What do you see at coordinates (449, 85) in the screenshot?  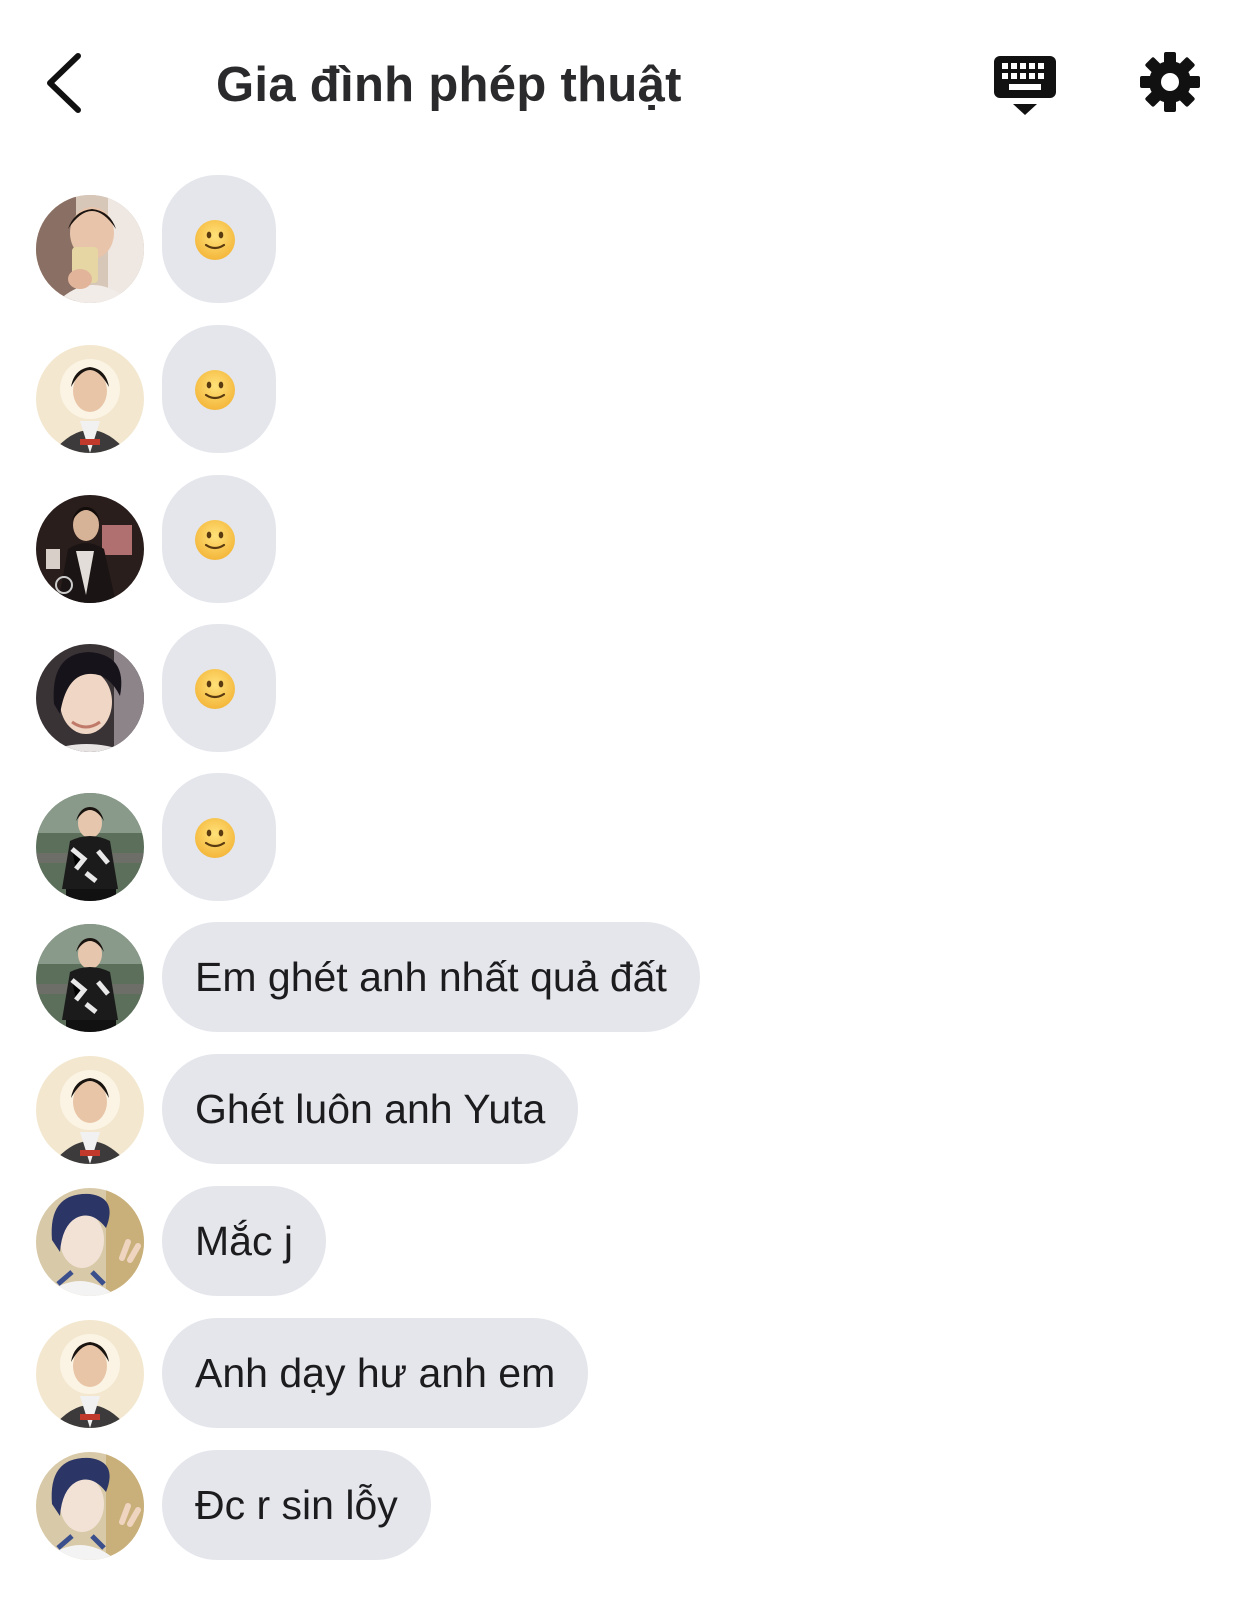 I see `chat-title: Gia đình phép thuật` at bounding box center [449, 85].